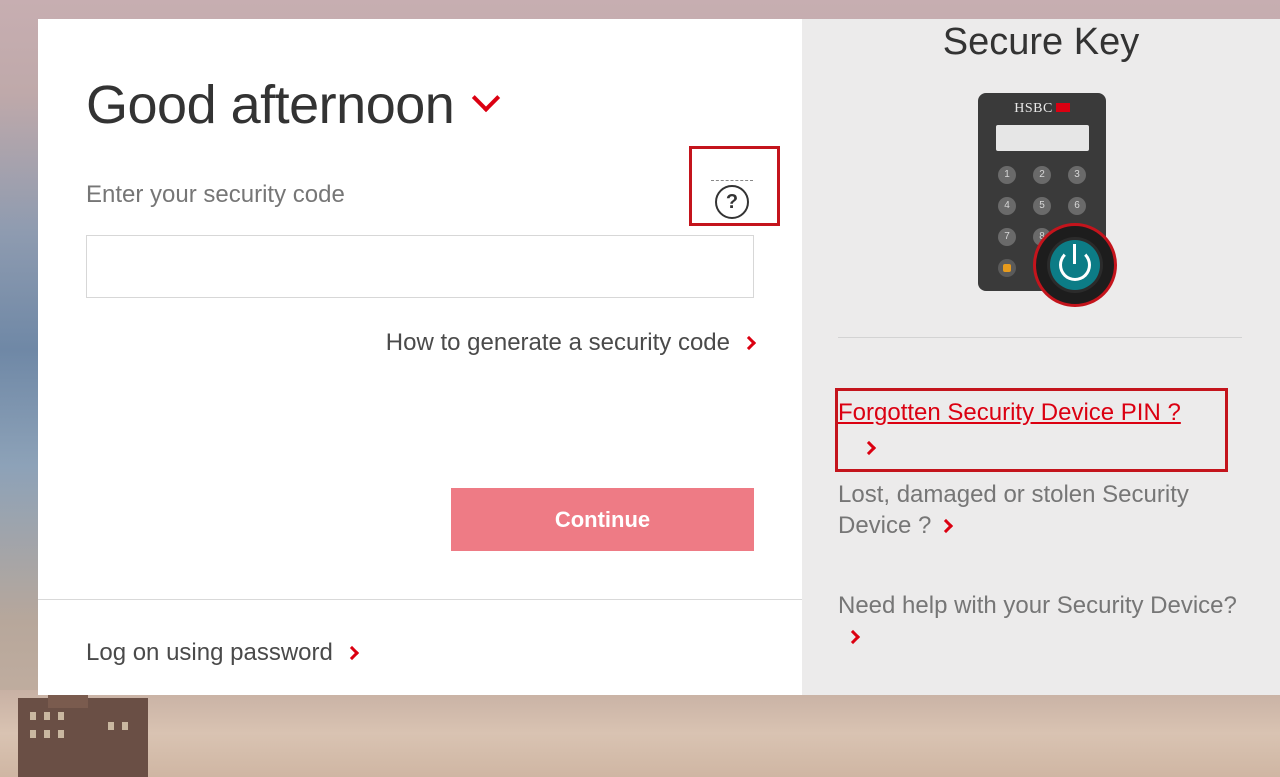  I want to click on chevron-down-icon, so click(486, 98).